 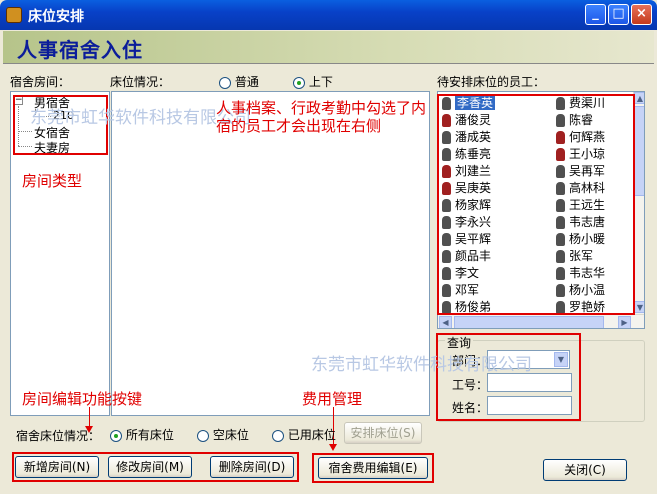 I want to click on radio-normal-label: 普通, so click(x=246, y=82).